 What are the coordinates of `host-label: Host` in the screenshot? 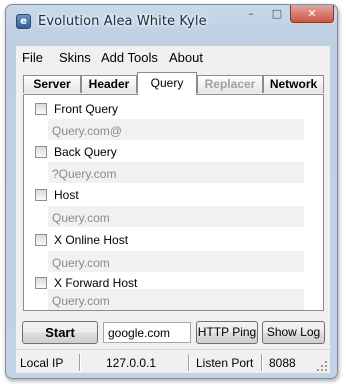 It's located at (66, 195).